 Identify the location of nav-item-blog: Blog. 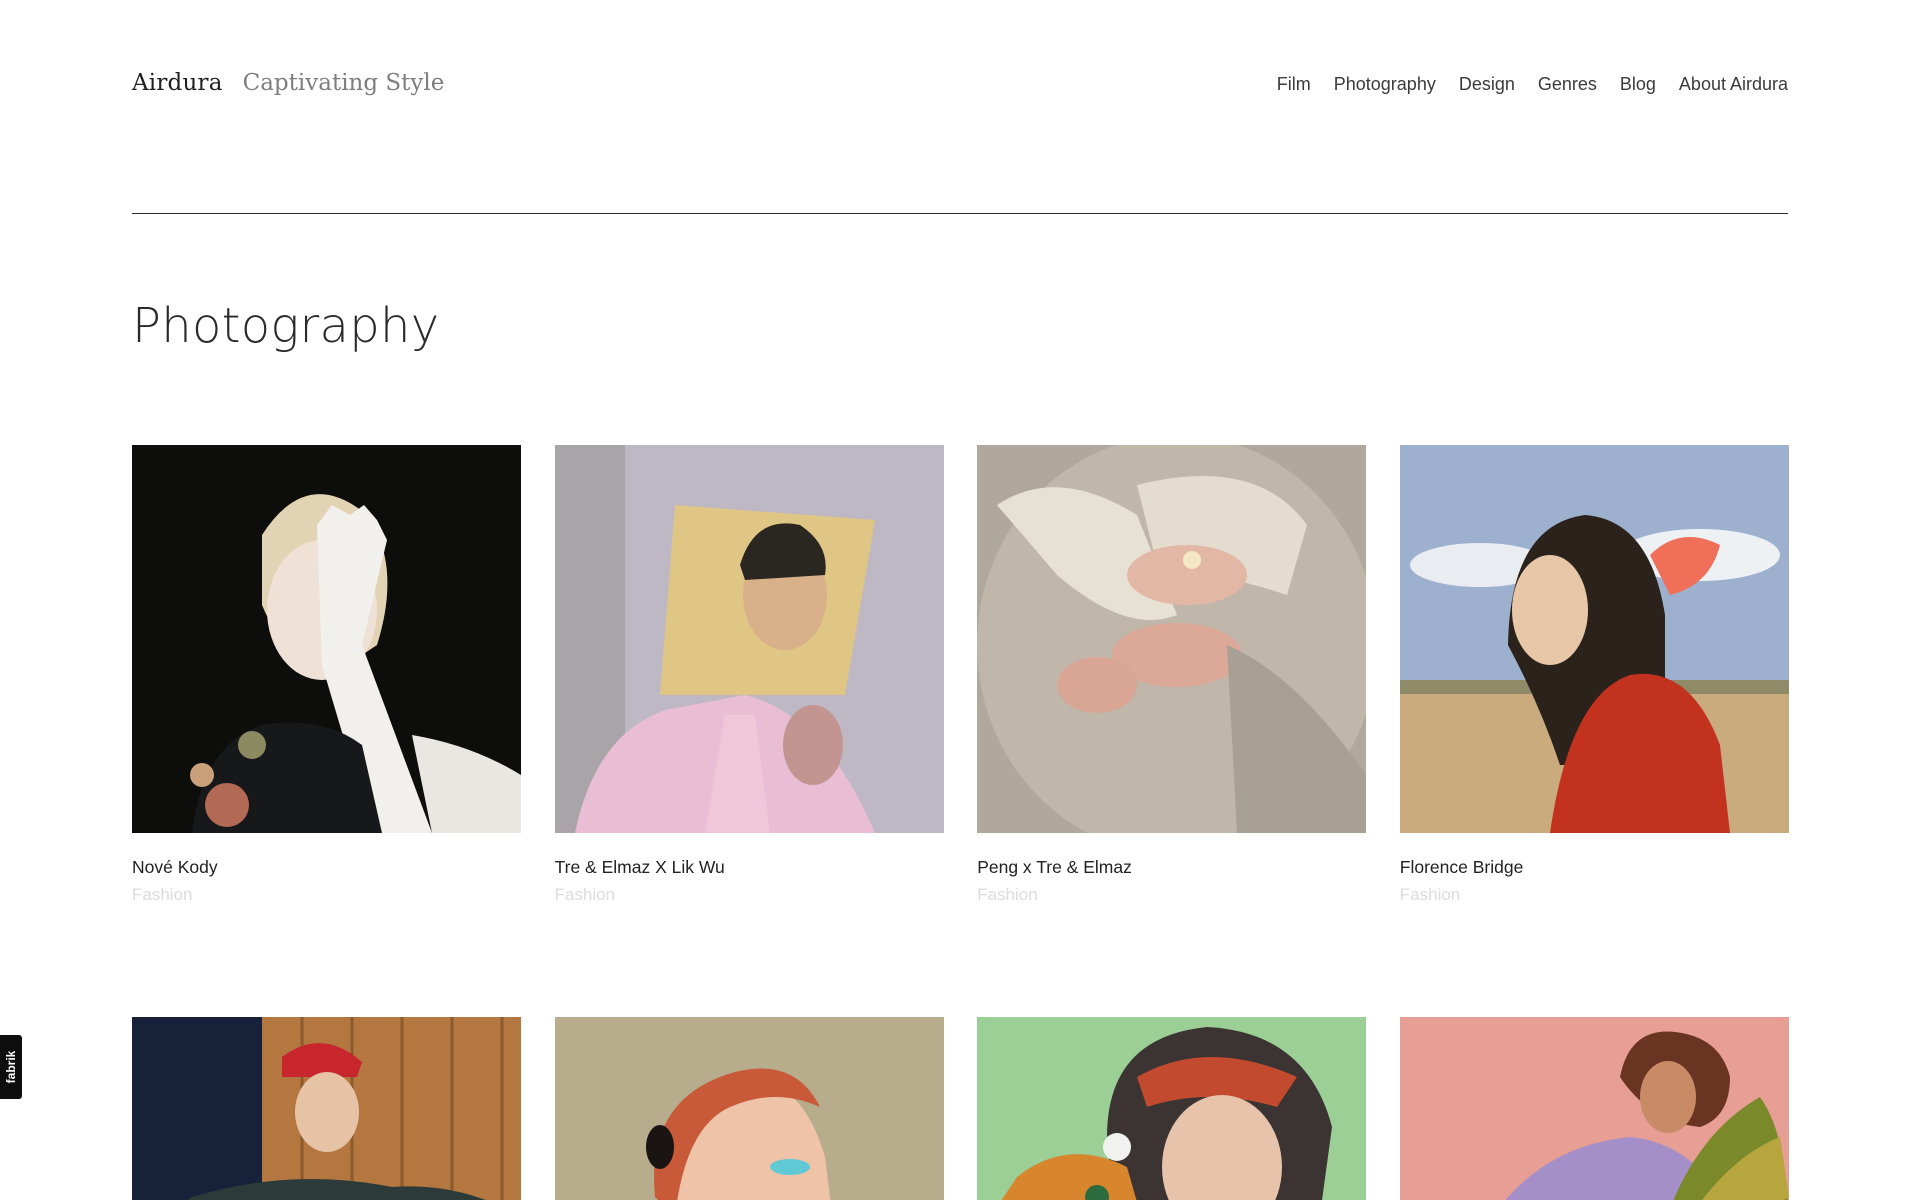
(1638, 84).